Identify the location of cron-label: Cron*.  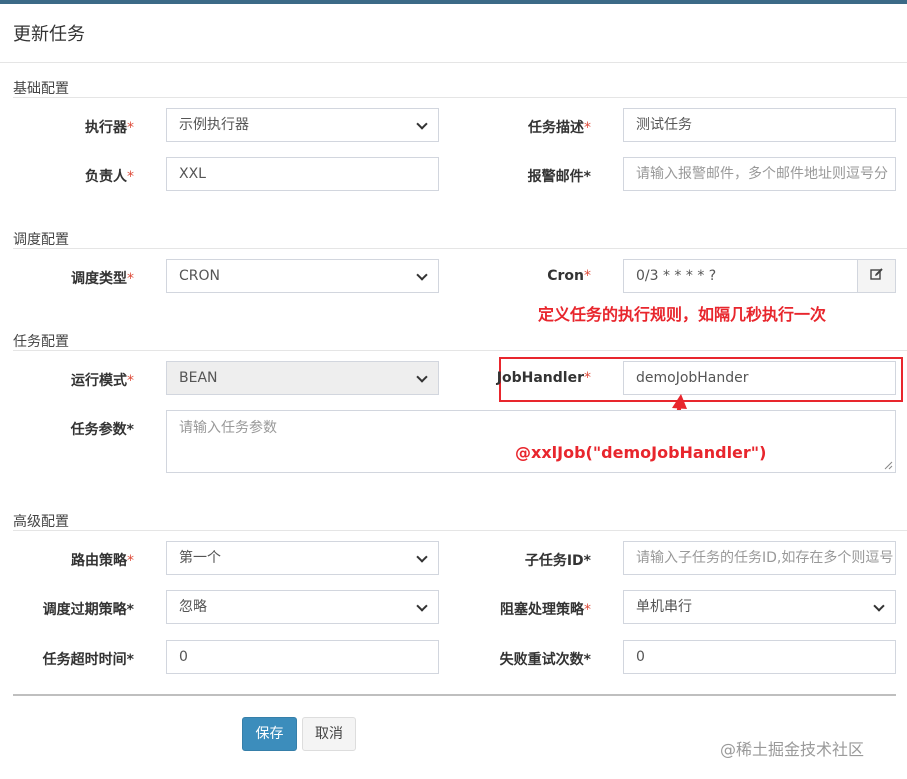
(569, 276).